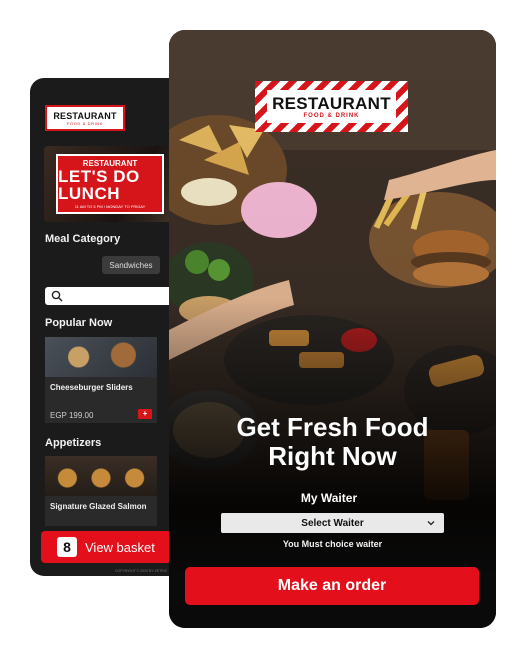  Describe the element at coordinates (73, 443) in the screenshot. I see `appetizers-title: Appetizers` at that location.